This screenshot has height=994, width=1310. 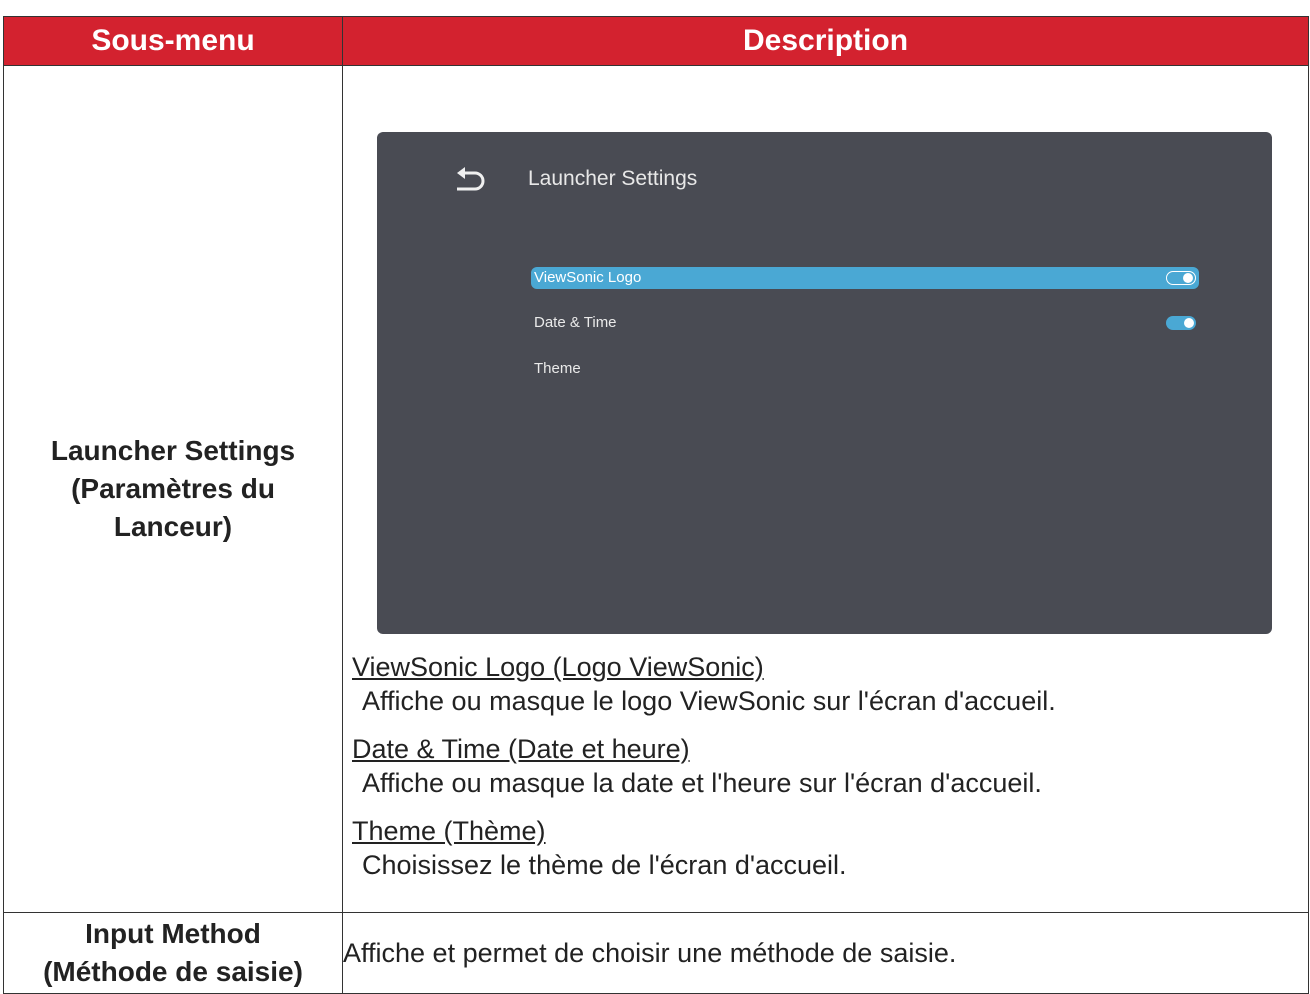 I want to click on description-term: Date & Time (Date et heure), so click(x=521, y=749).